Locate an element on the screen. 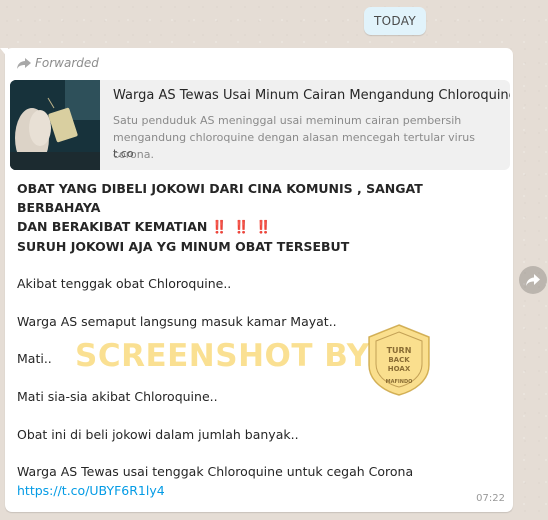 The height and width of the screenshot is (520, 548). svg-text: BACK is located at coordinates (399, 360).